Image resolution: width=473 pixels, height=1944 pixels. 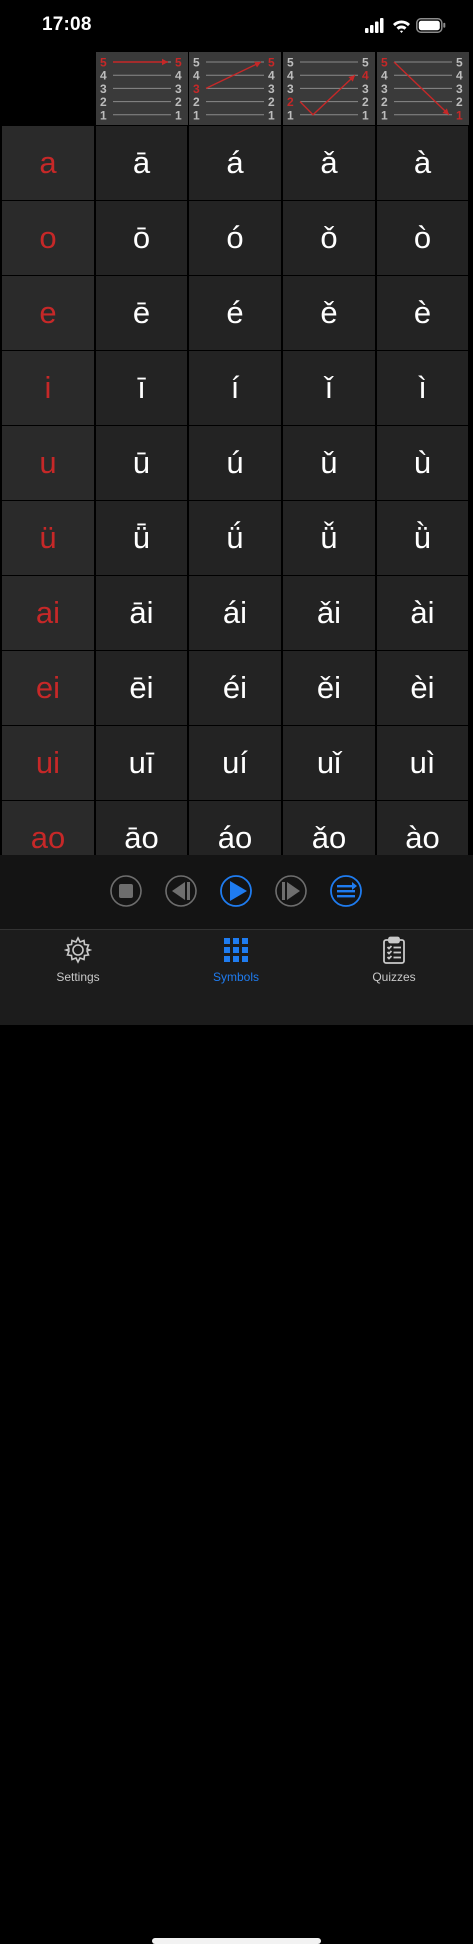 I want to click on tone-3-cell: ǎo, so click(x=329, y=828).